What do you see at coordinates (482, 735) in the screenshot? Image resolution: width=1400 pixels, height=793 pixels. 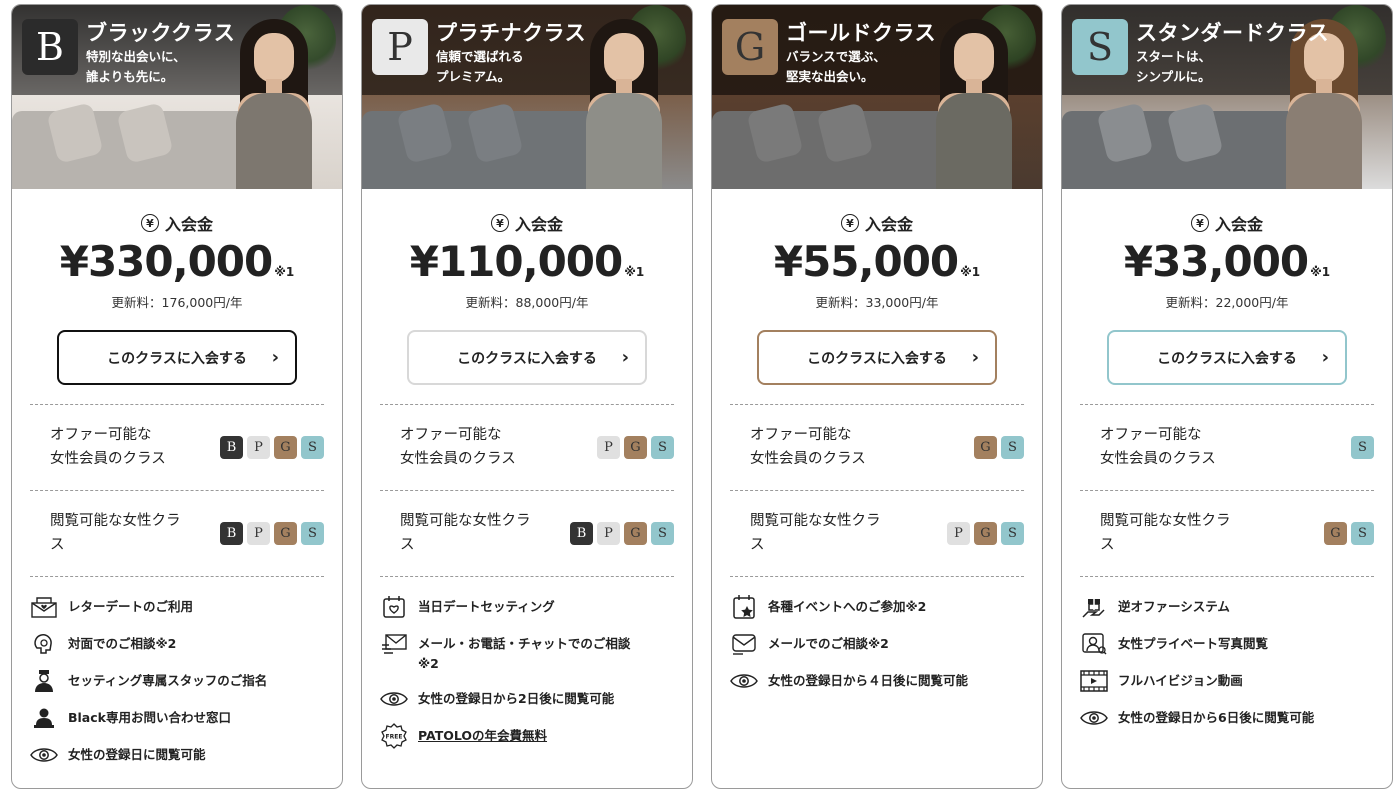 I see `feature-text: PATOLOの年会費無料` at bounding box center [482, 735].